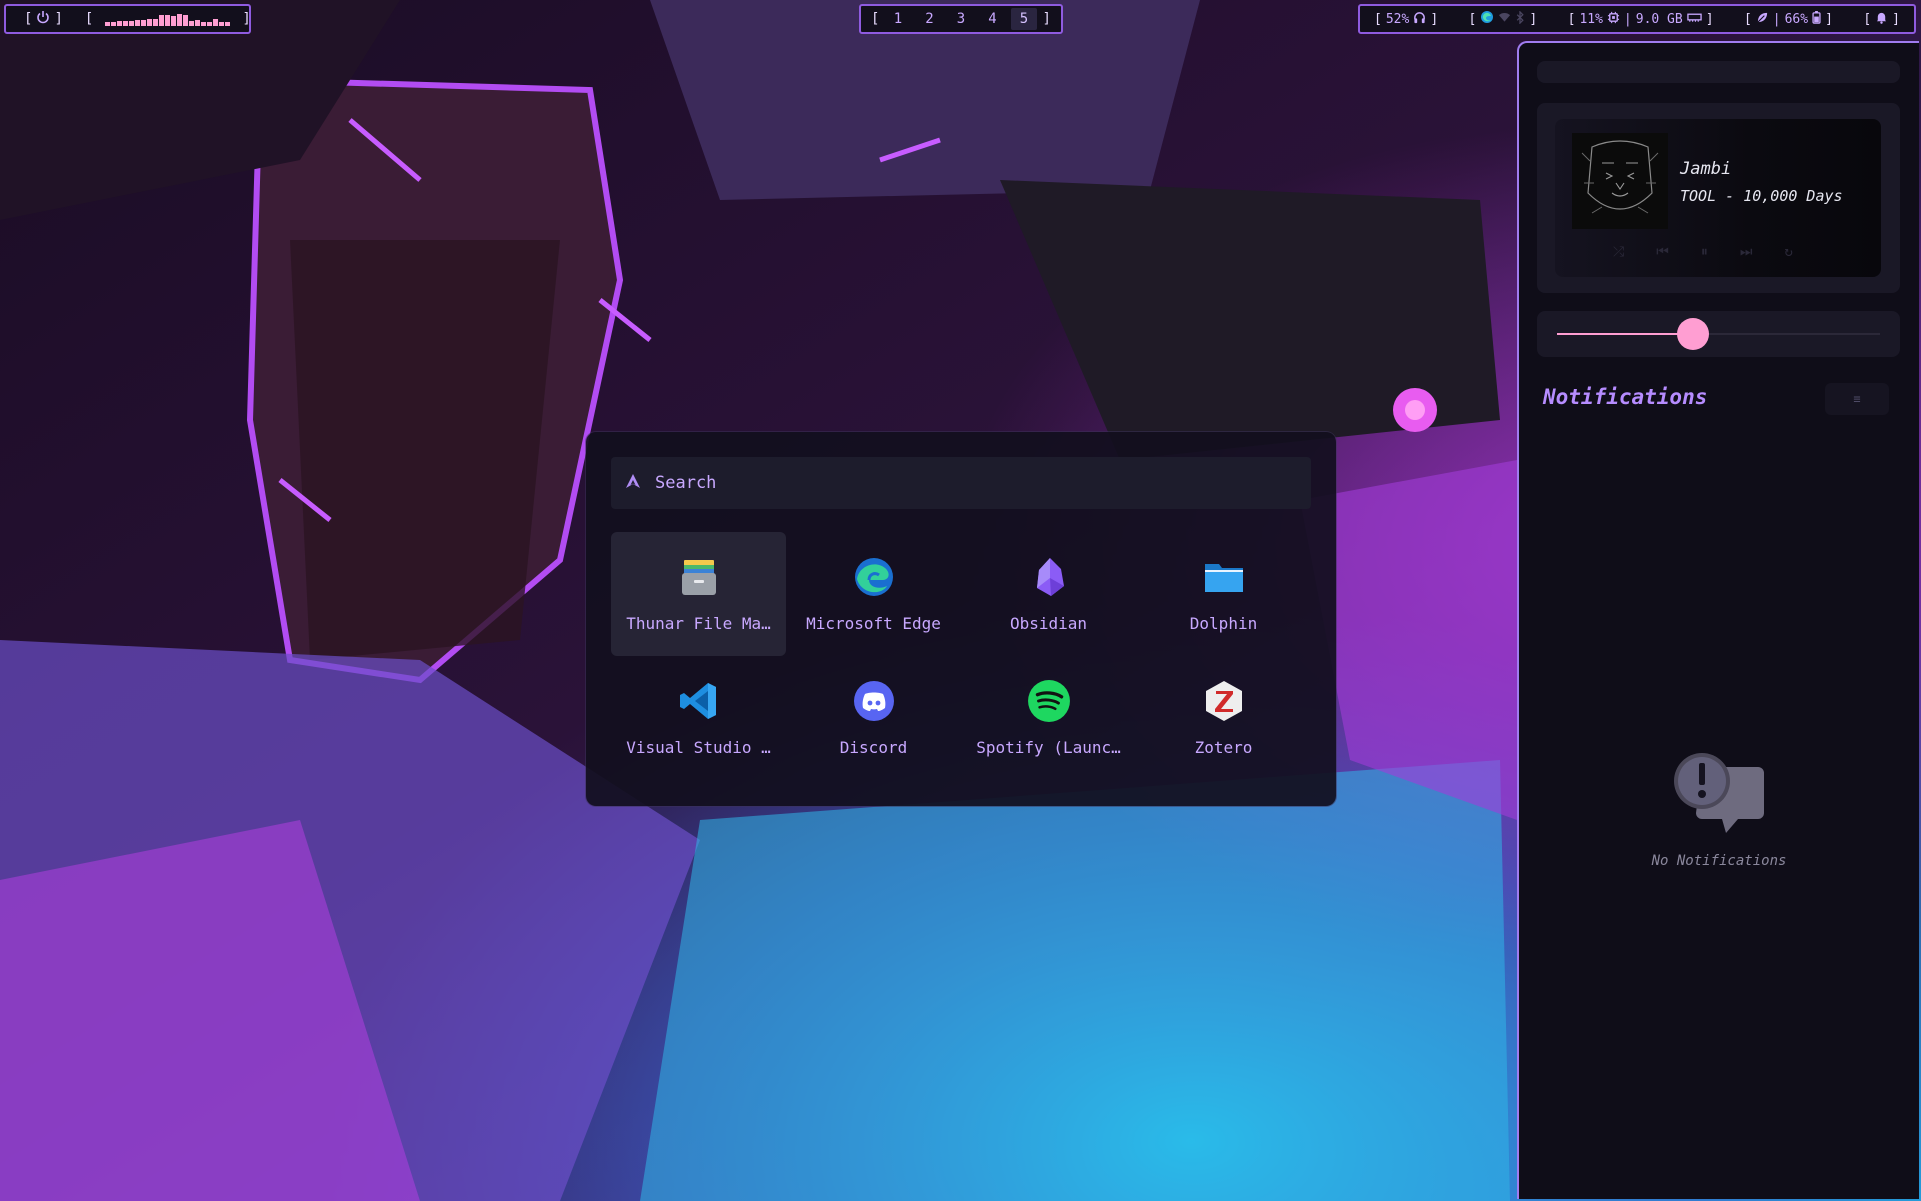  I want to click on track-title: Jambi, so click(1706, 169).